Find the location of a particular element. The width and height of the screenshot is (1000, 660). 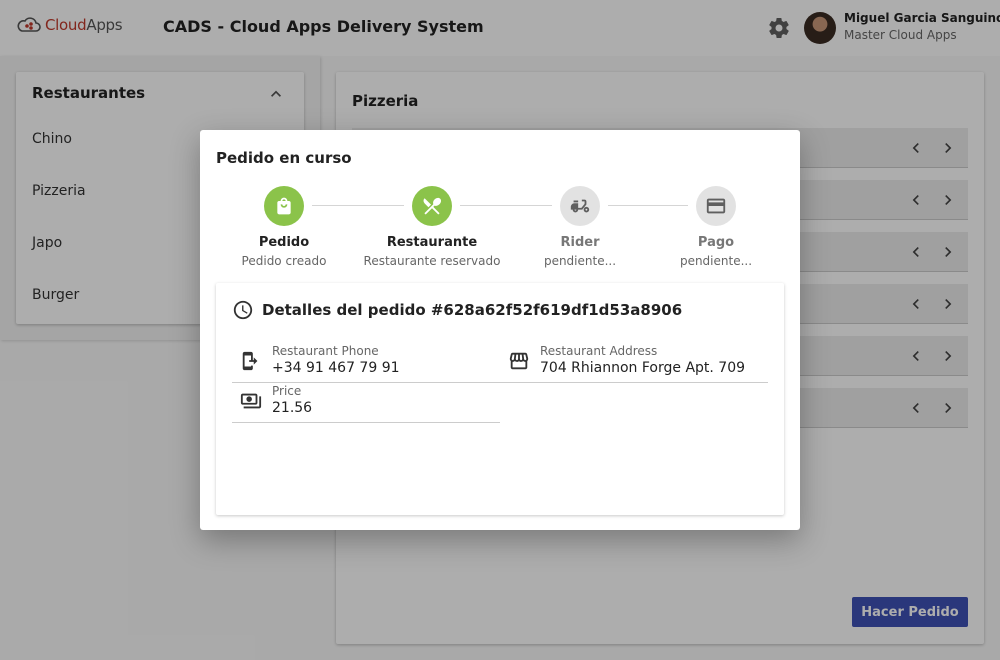

phone-forward-icon is located at coordinates (250, 361).